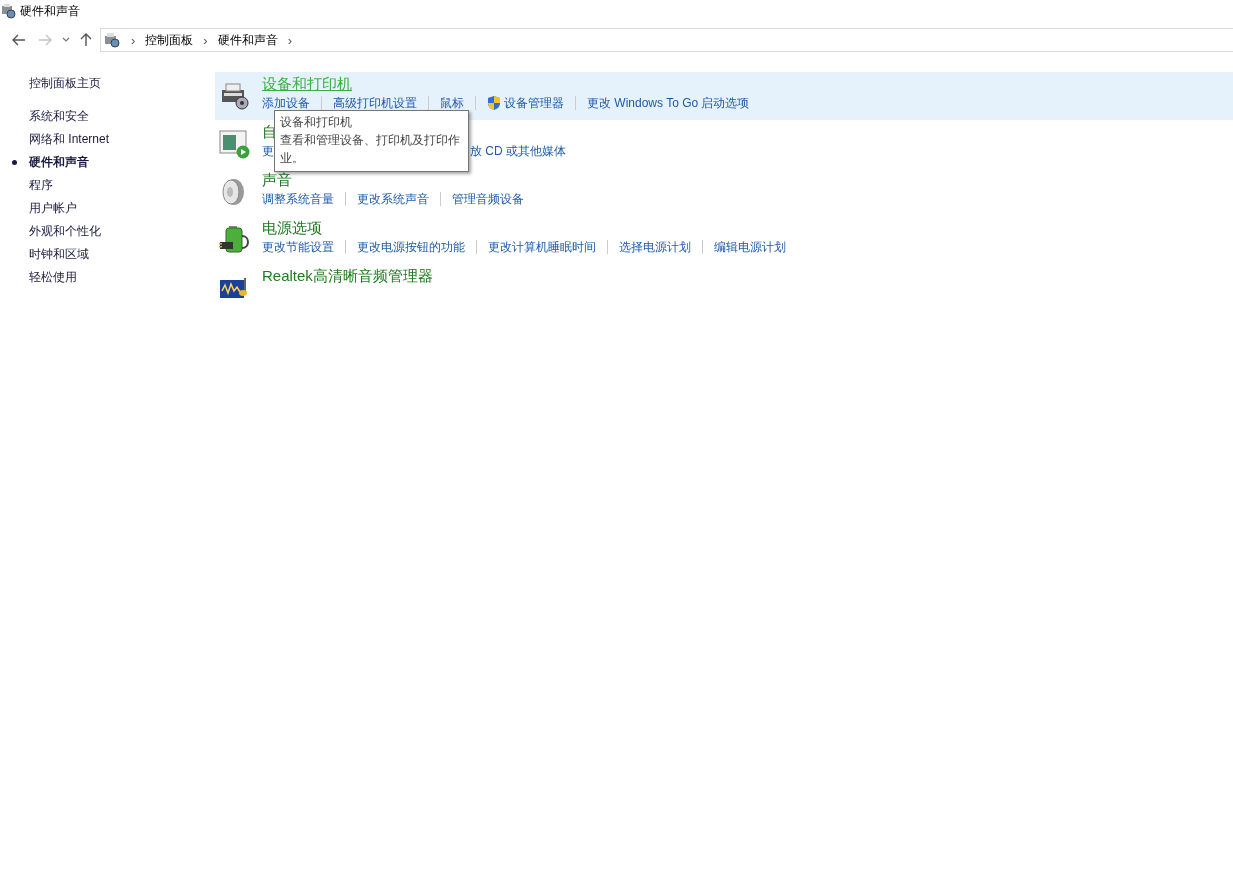  What do you see at coordinates (235, 240) in the screenshot?
I see `battery-plug-icon` at bounding box center [235, 240].